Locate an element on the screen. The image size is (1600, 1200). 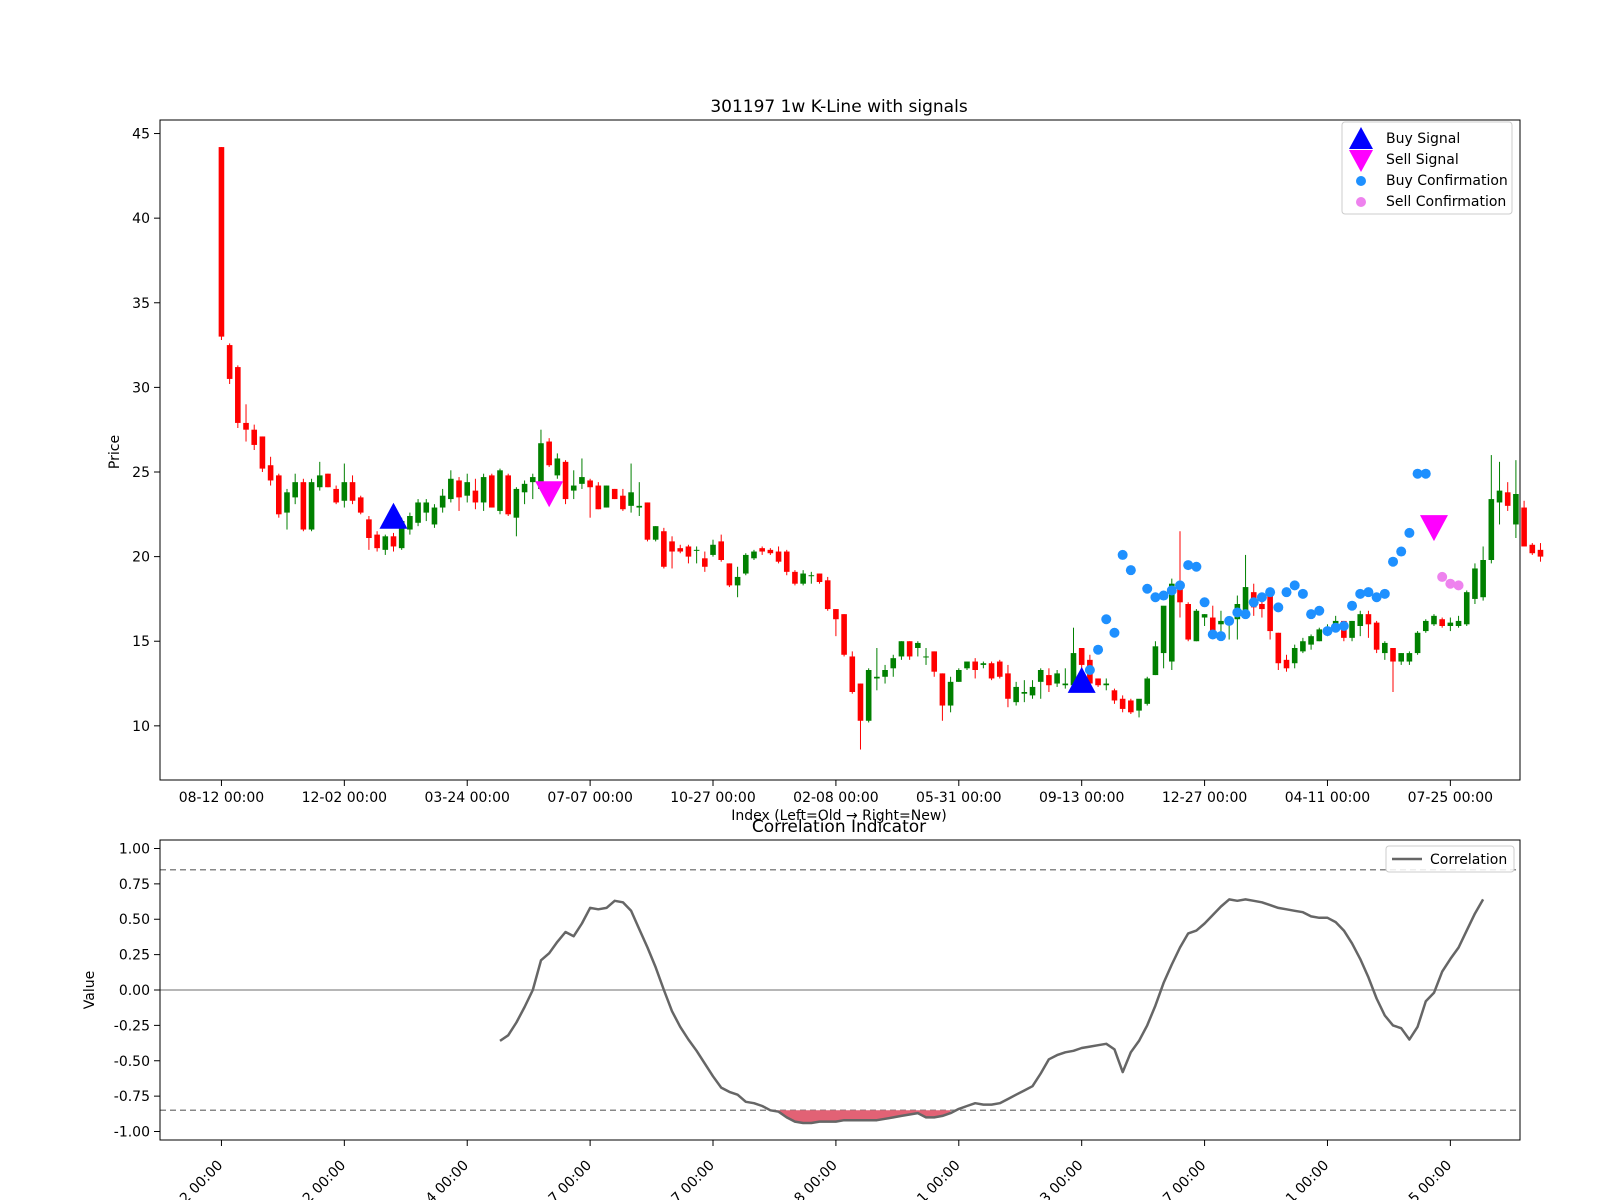
sell-confirmation-legend-icon is located at coordinates (1361, 202).